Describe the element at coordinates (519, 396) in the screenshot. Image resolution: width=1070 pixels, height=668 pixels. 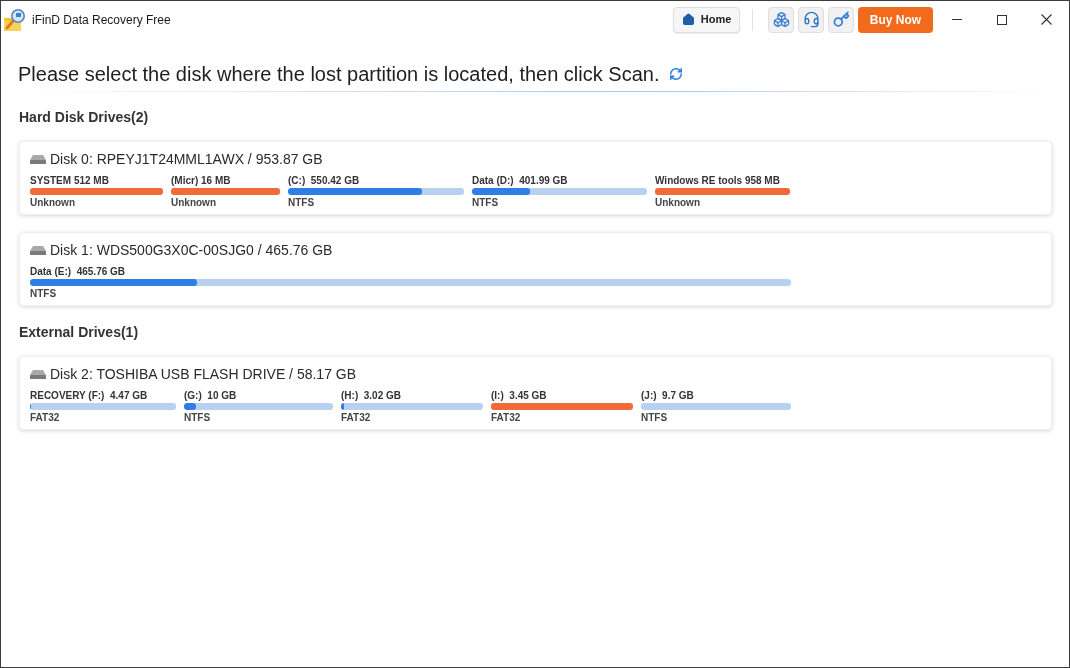
I see `partition-label: (I:) 3.45 GB` at that location.